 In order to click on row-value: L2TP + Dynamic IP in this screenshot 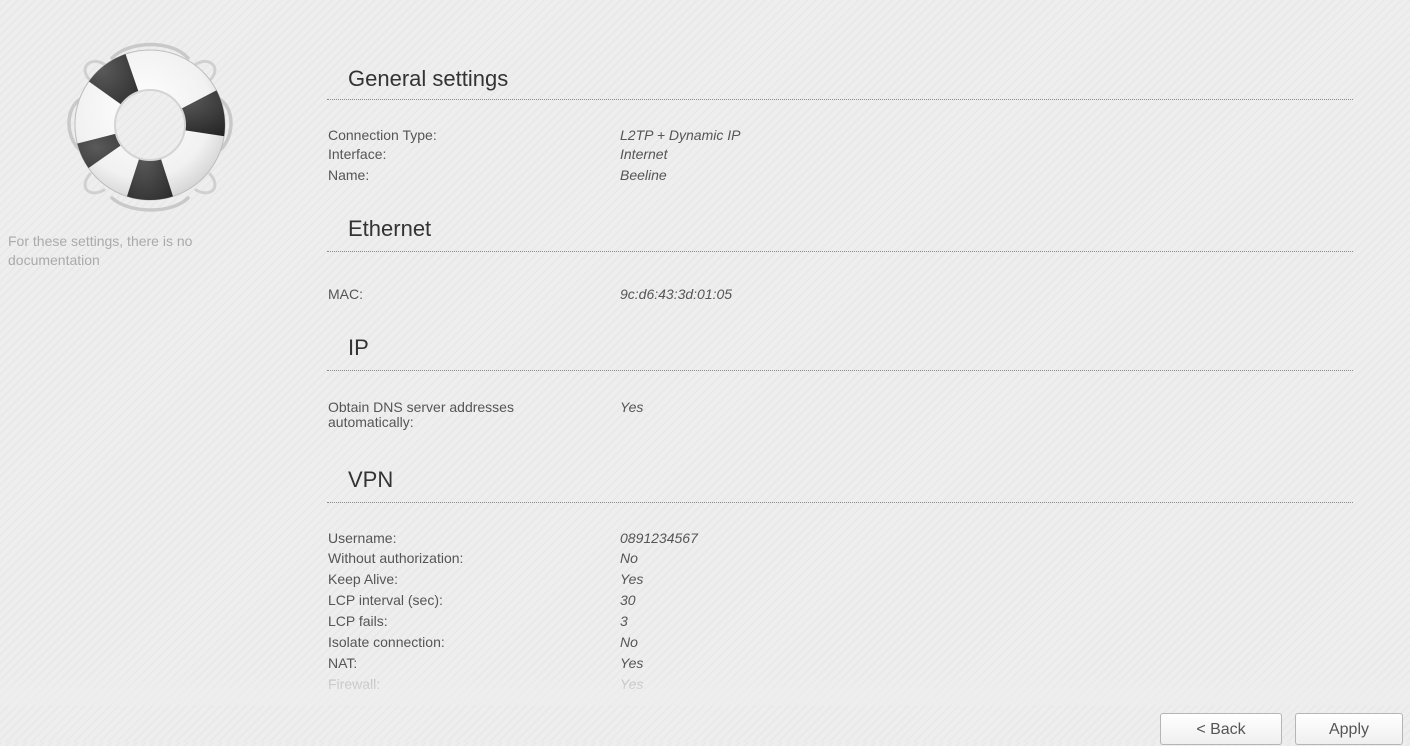, I will do `click(680, 135)`.